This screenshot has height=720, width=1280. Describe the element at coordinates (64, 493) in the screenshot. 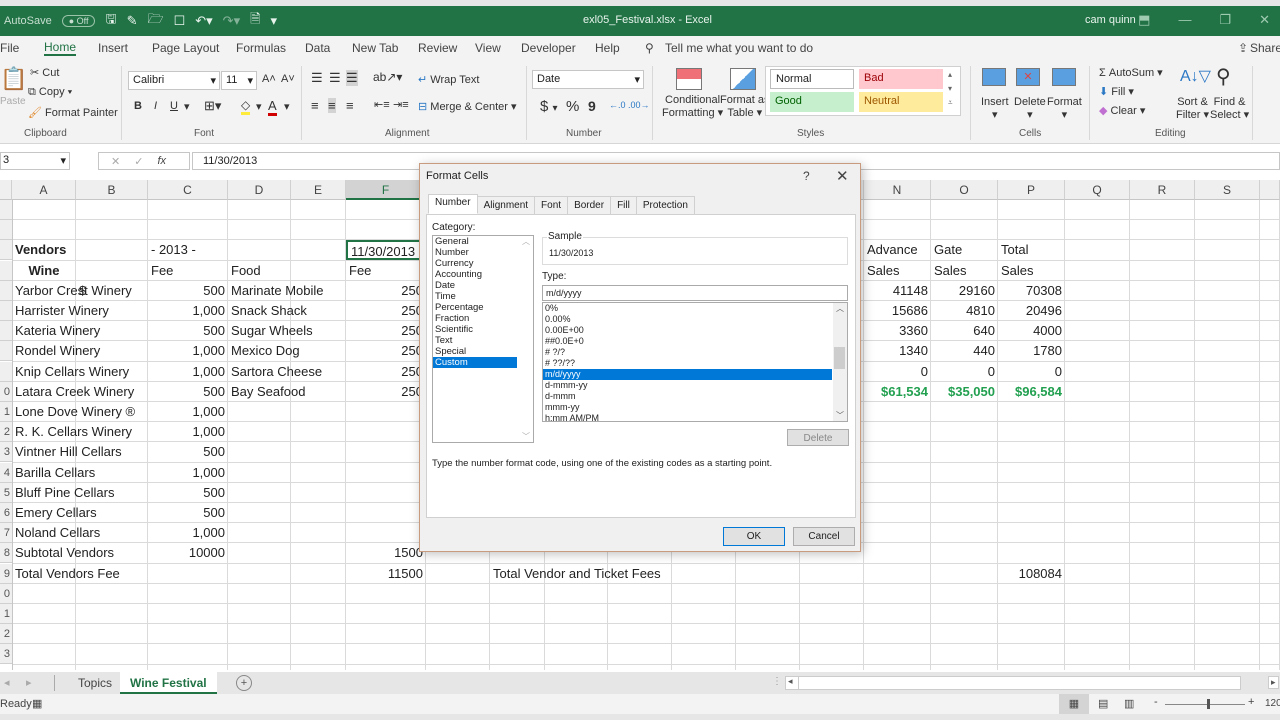

I see `cell-a-14: Bluff Pine Cellars` at that location.